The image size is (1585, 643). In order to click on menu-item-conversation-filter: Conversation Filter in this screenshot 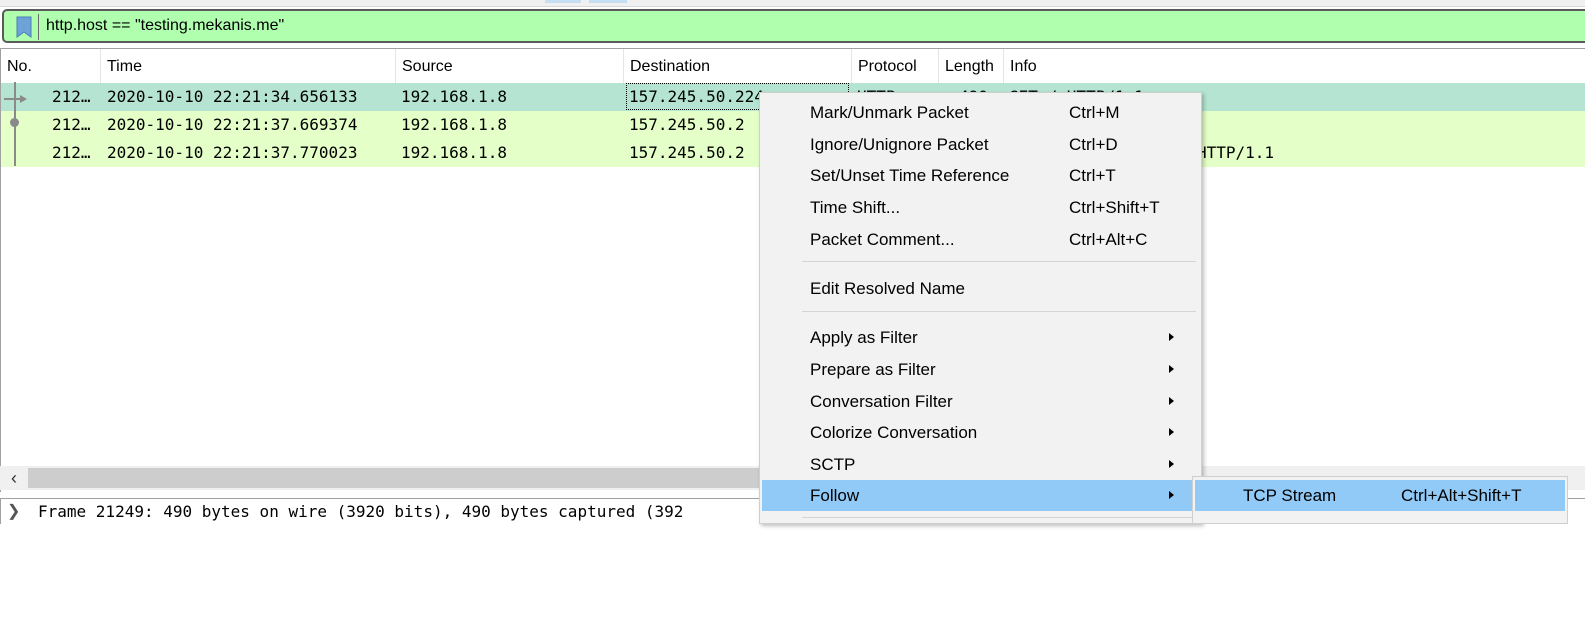, I will do `click(980, 401)`.